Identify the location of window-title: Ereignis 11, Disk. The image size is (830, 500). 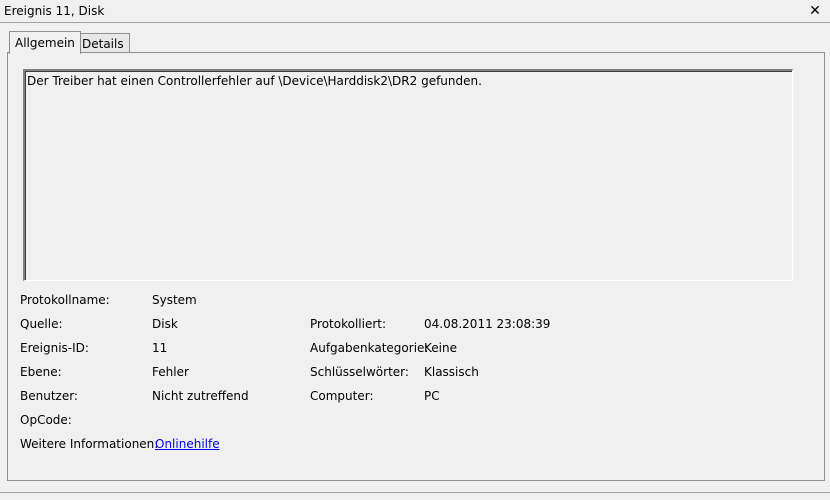
(54, 11).